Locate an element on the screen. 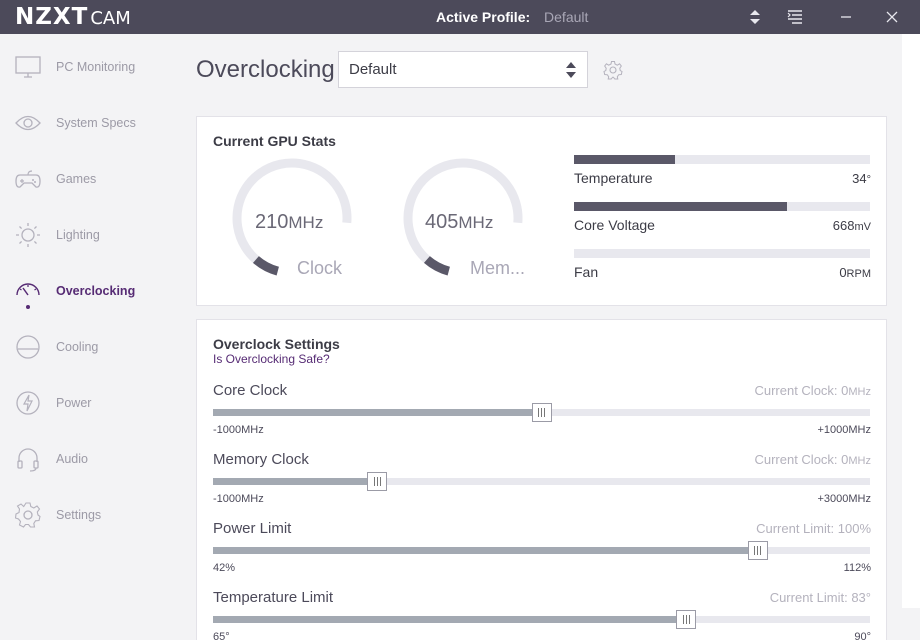 The width and height of the screenshot is (920, 640). memory-gauge-value: 405MHz is located at coordinates (459, 222).